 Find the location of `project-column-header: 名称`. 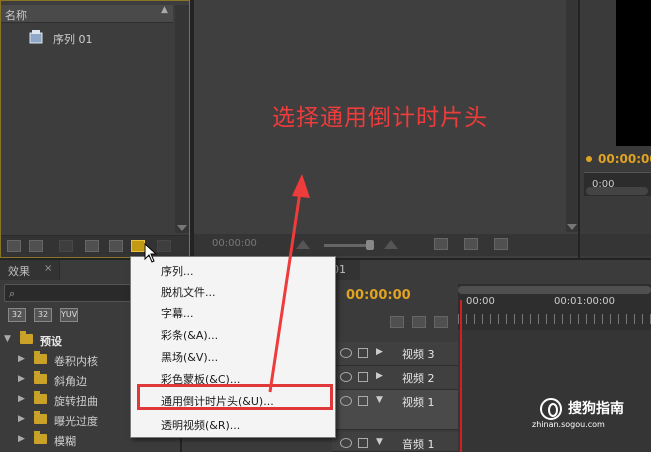

project-column-header: 名称 is located at coordinates (87, 14).